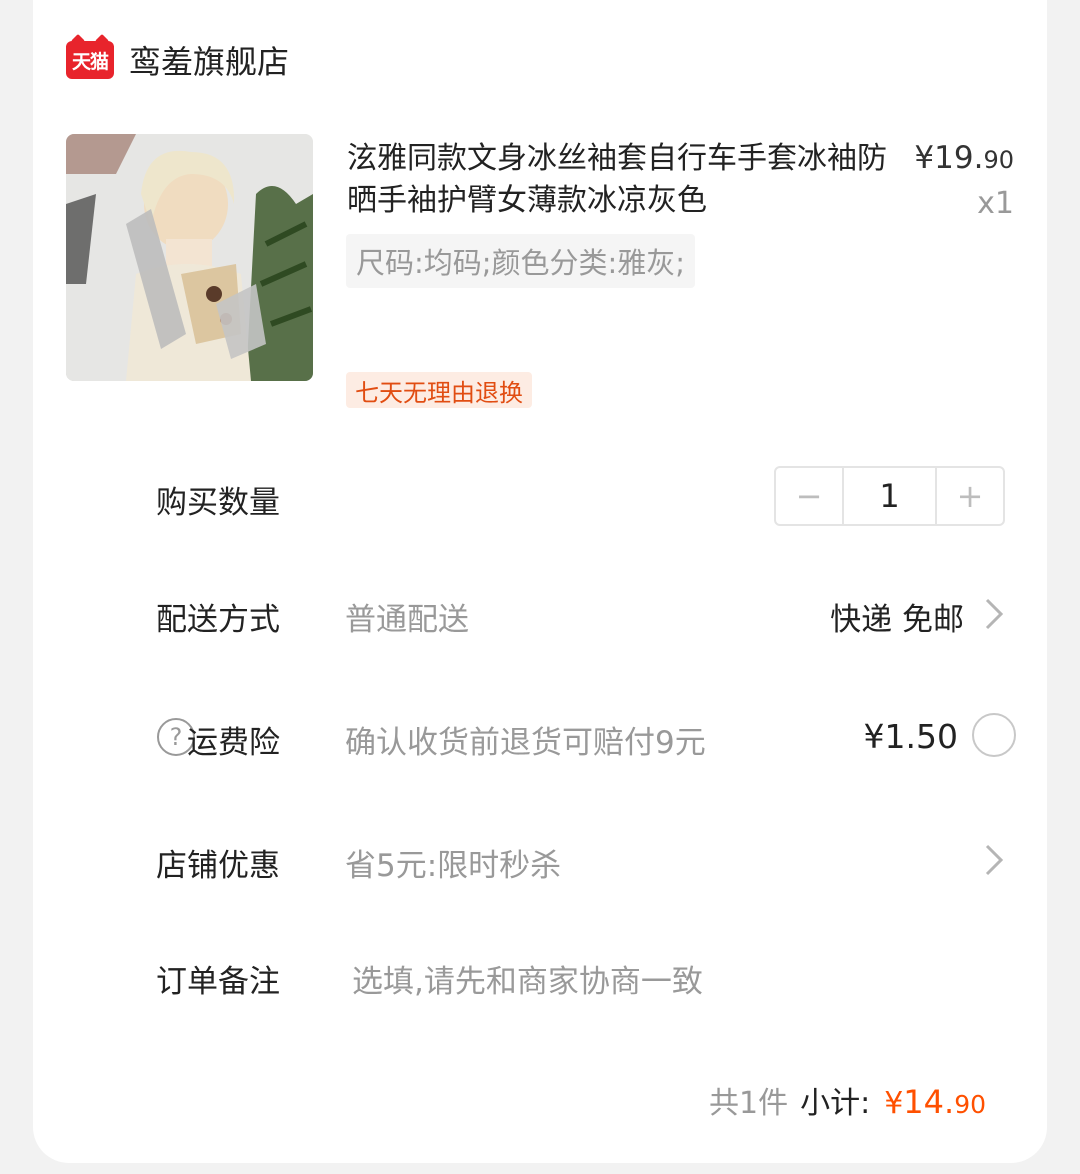 The image size is (1080, 1174). Describe the element at coordinates (90, 60) in the screenshot. I see `tmall-logo-icon: 天猫` at that location.